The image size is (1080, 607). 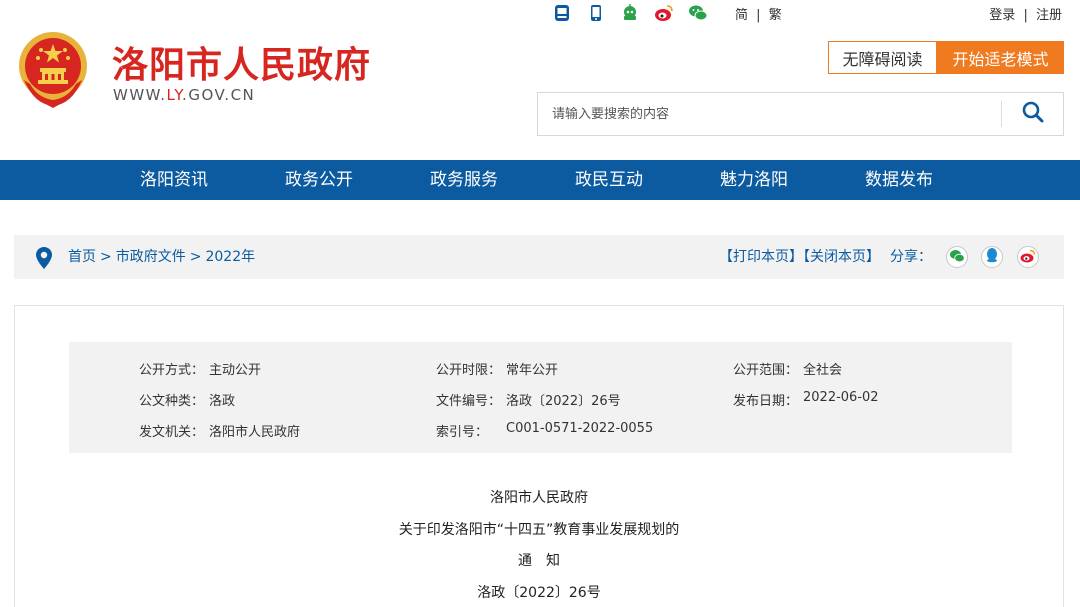 I want to click on robot-icon, so click(x=630, y=13).